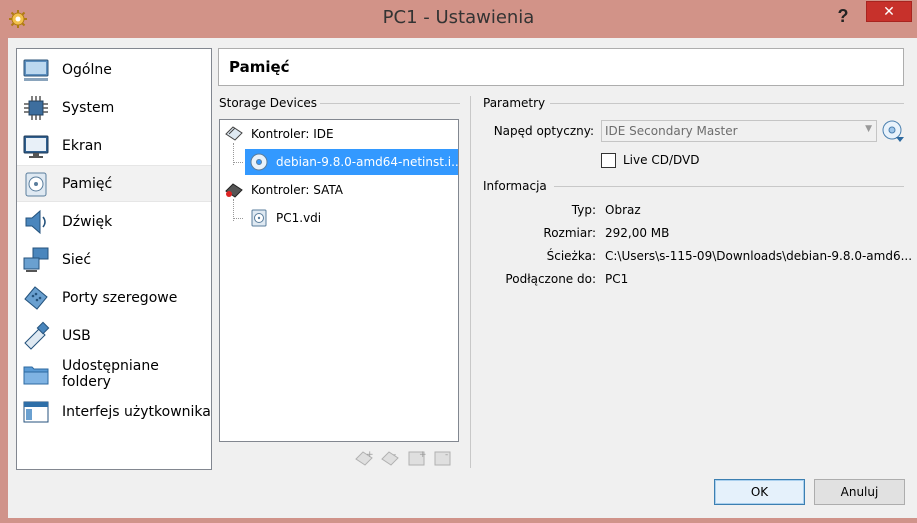 Image resolution: width=917 pixels, height=523 pixels. Describe the element at coordinates (136, 411) in the screenshot. I see `sidebar-item-label: Interfejs użytkownika` at that location.